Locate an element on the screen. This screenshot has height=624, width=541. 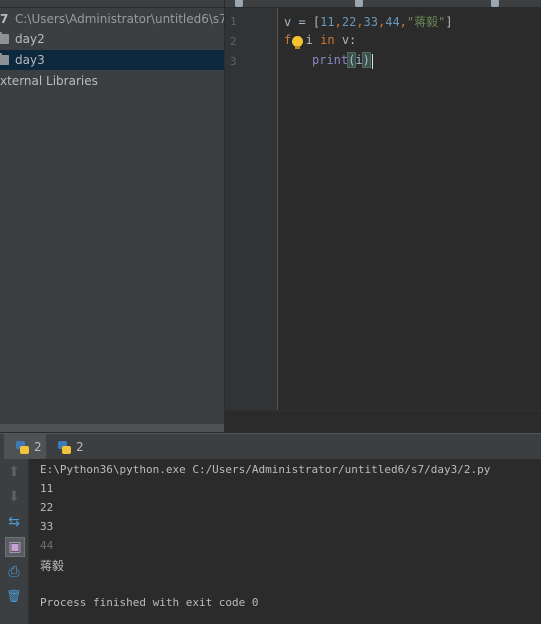
run-toolbar: ⬆ ⬇ ⇆ ▣ ⎙ 🗑 is located at coordinates (14, 541).